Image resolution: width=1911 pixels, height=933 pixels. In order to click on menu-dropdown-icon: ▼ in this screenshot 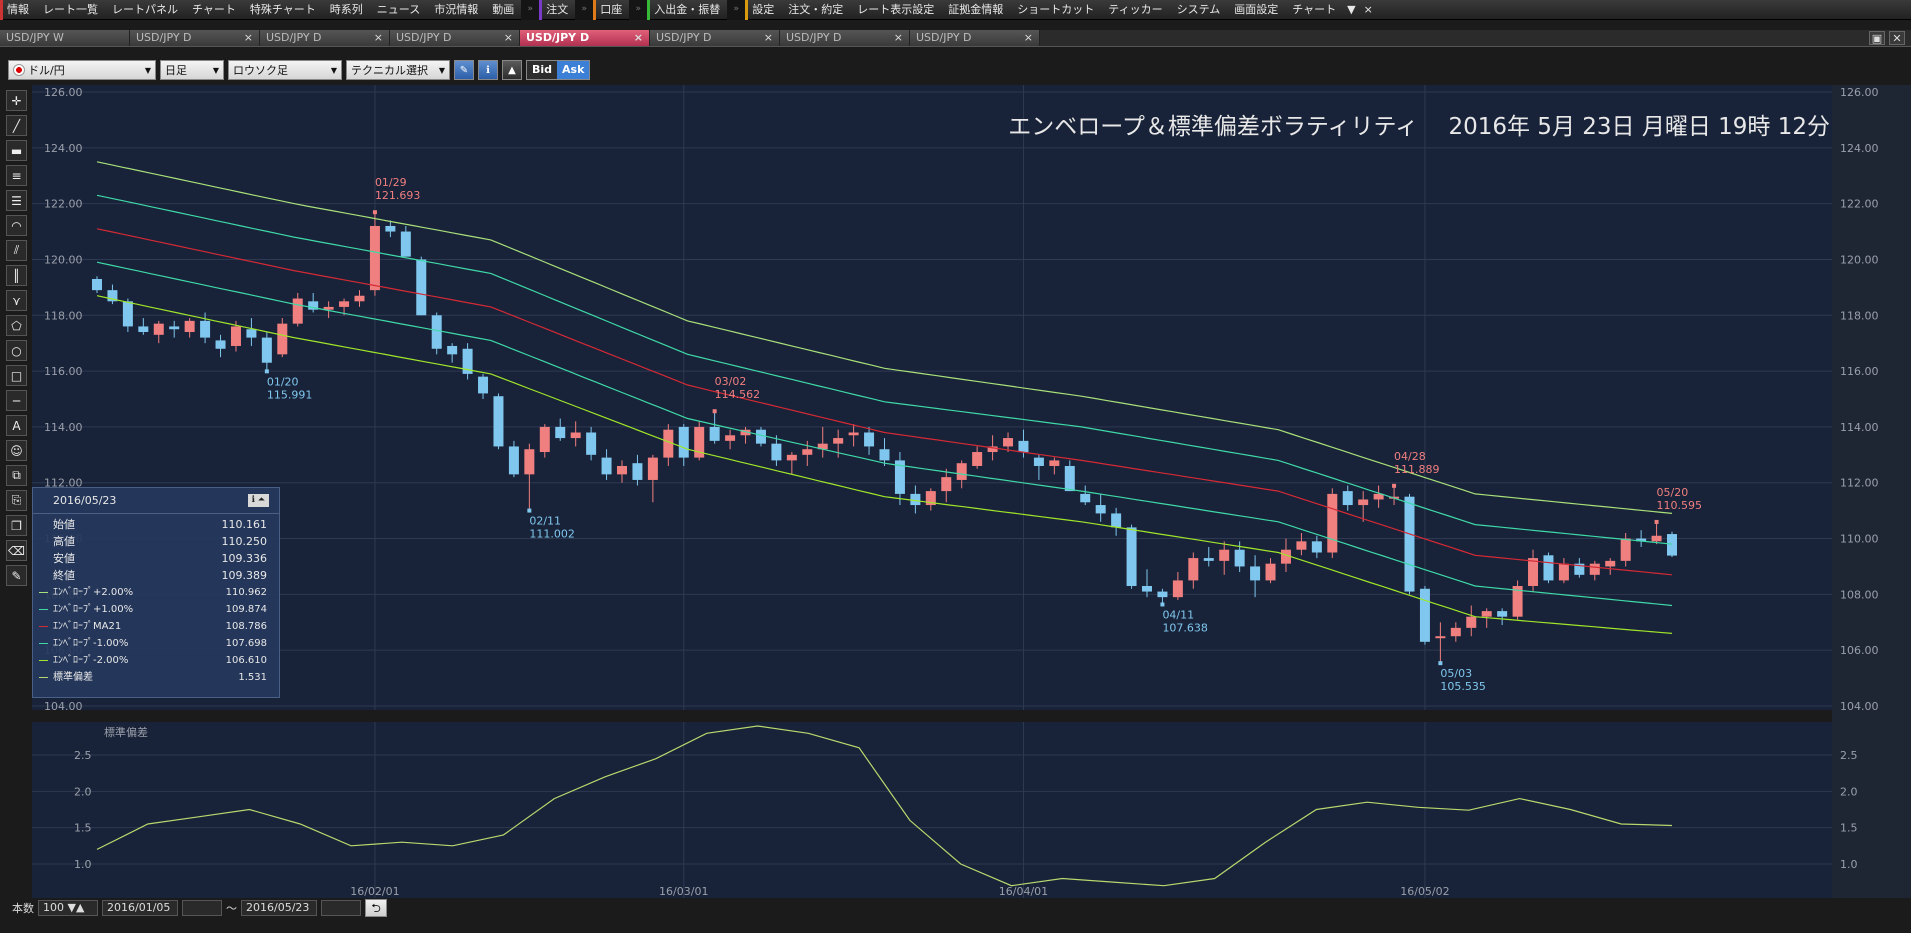, I will do `click(1351, 10)`.